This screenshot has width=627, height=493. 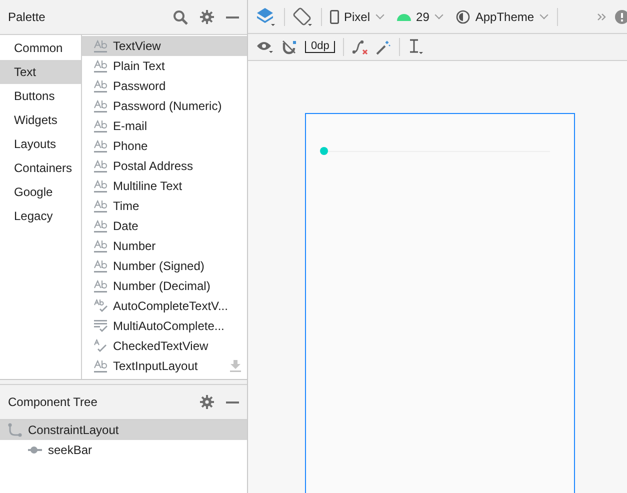 What do you see at coordinates (27, 17) in the screenshot?
I see `panel-title: Palette` at bounding box center [27, 17].